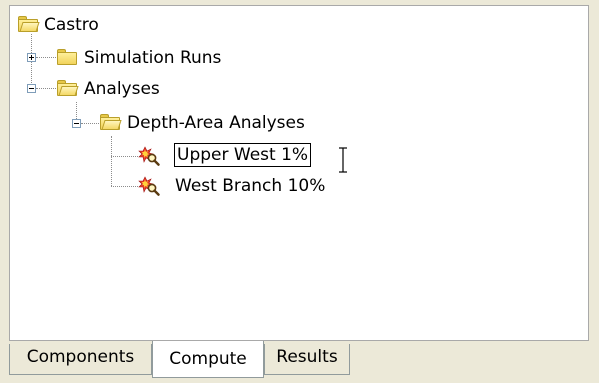 The height and width of the screenshot is (383, 599). I want to click on tab-label: Components, so click(80, 357).